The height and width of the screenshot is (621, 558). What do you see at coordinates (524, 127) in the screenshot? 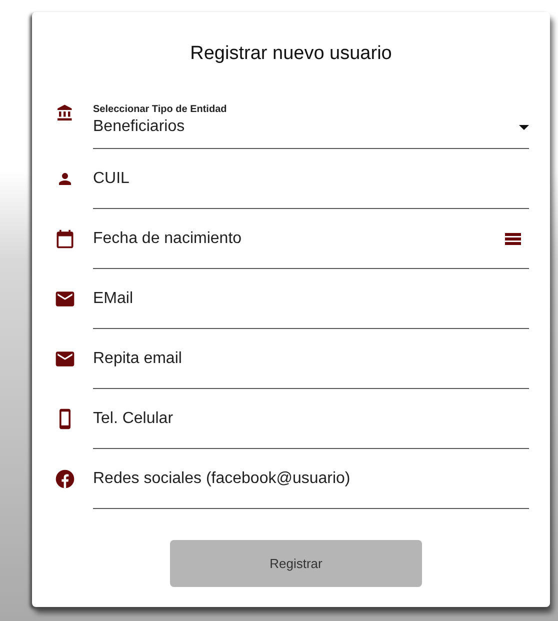
I see `dropdown-caret-icon` at bounding box center [524, 127].